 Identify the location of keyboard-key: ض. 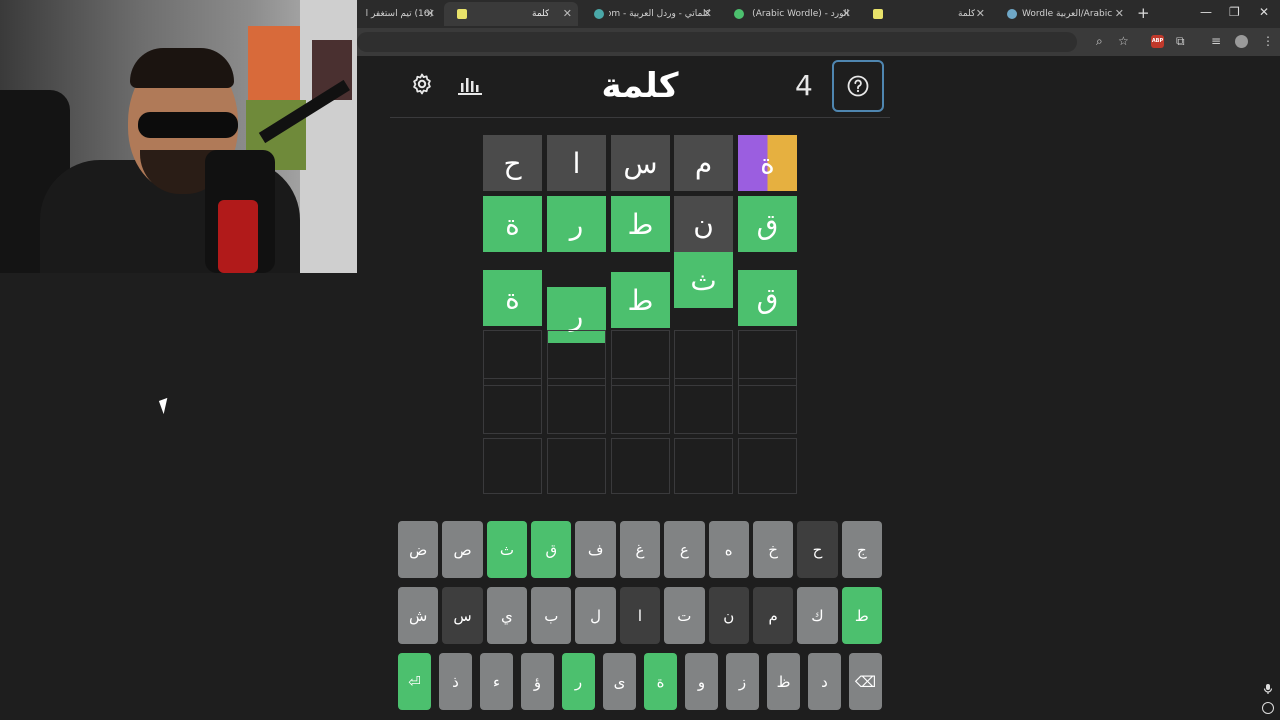
(418, 549).